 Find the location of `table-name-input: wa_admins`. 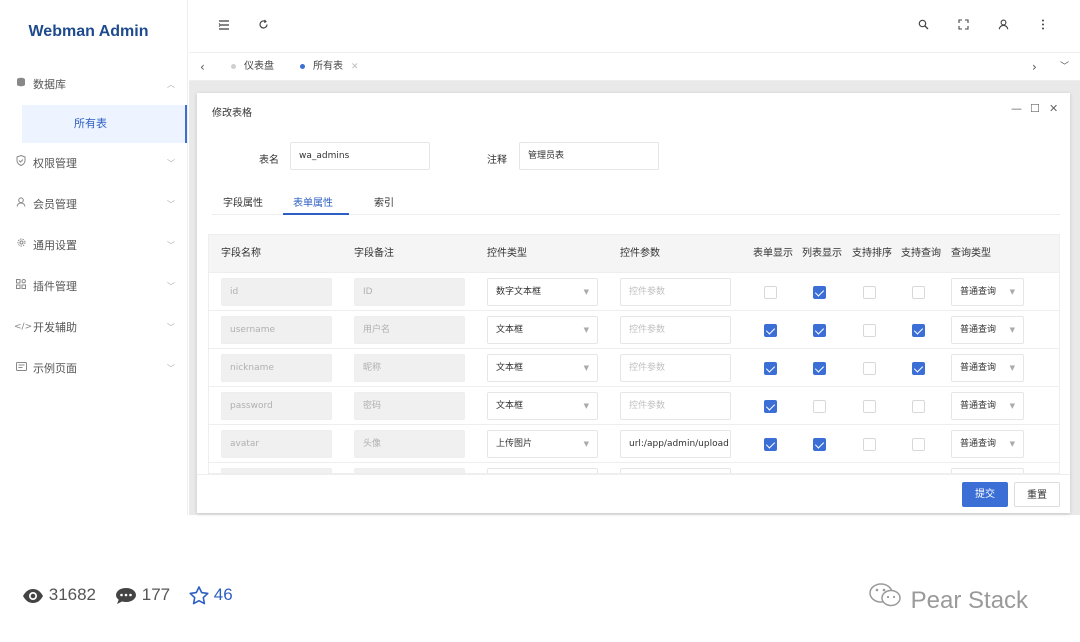

table-name-input: wa_admins is located at coordinates (360, 156).